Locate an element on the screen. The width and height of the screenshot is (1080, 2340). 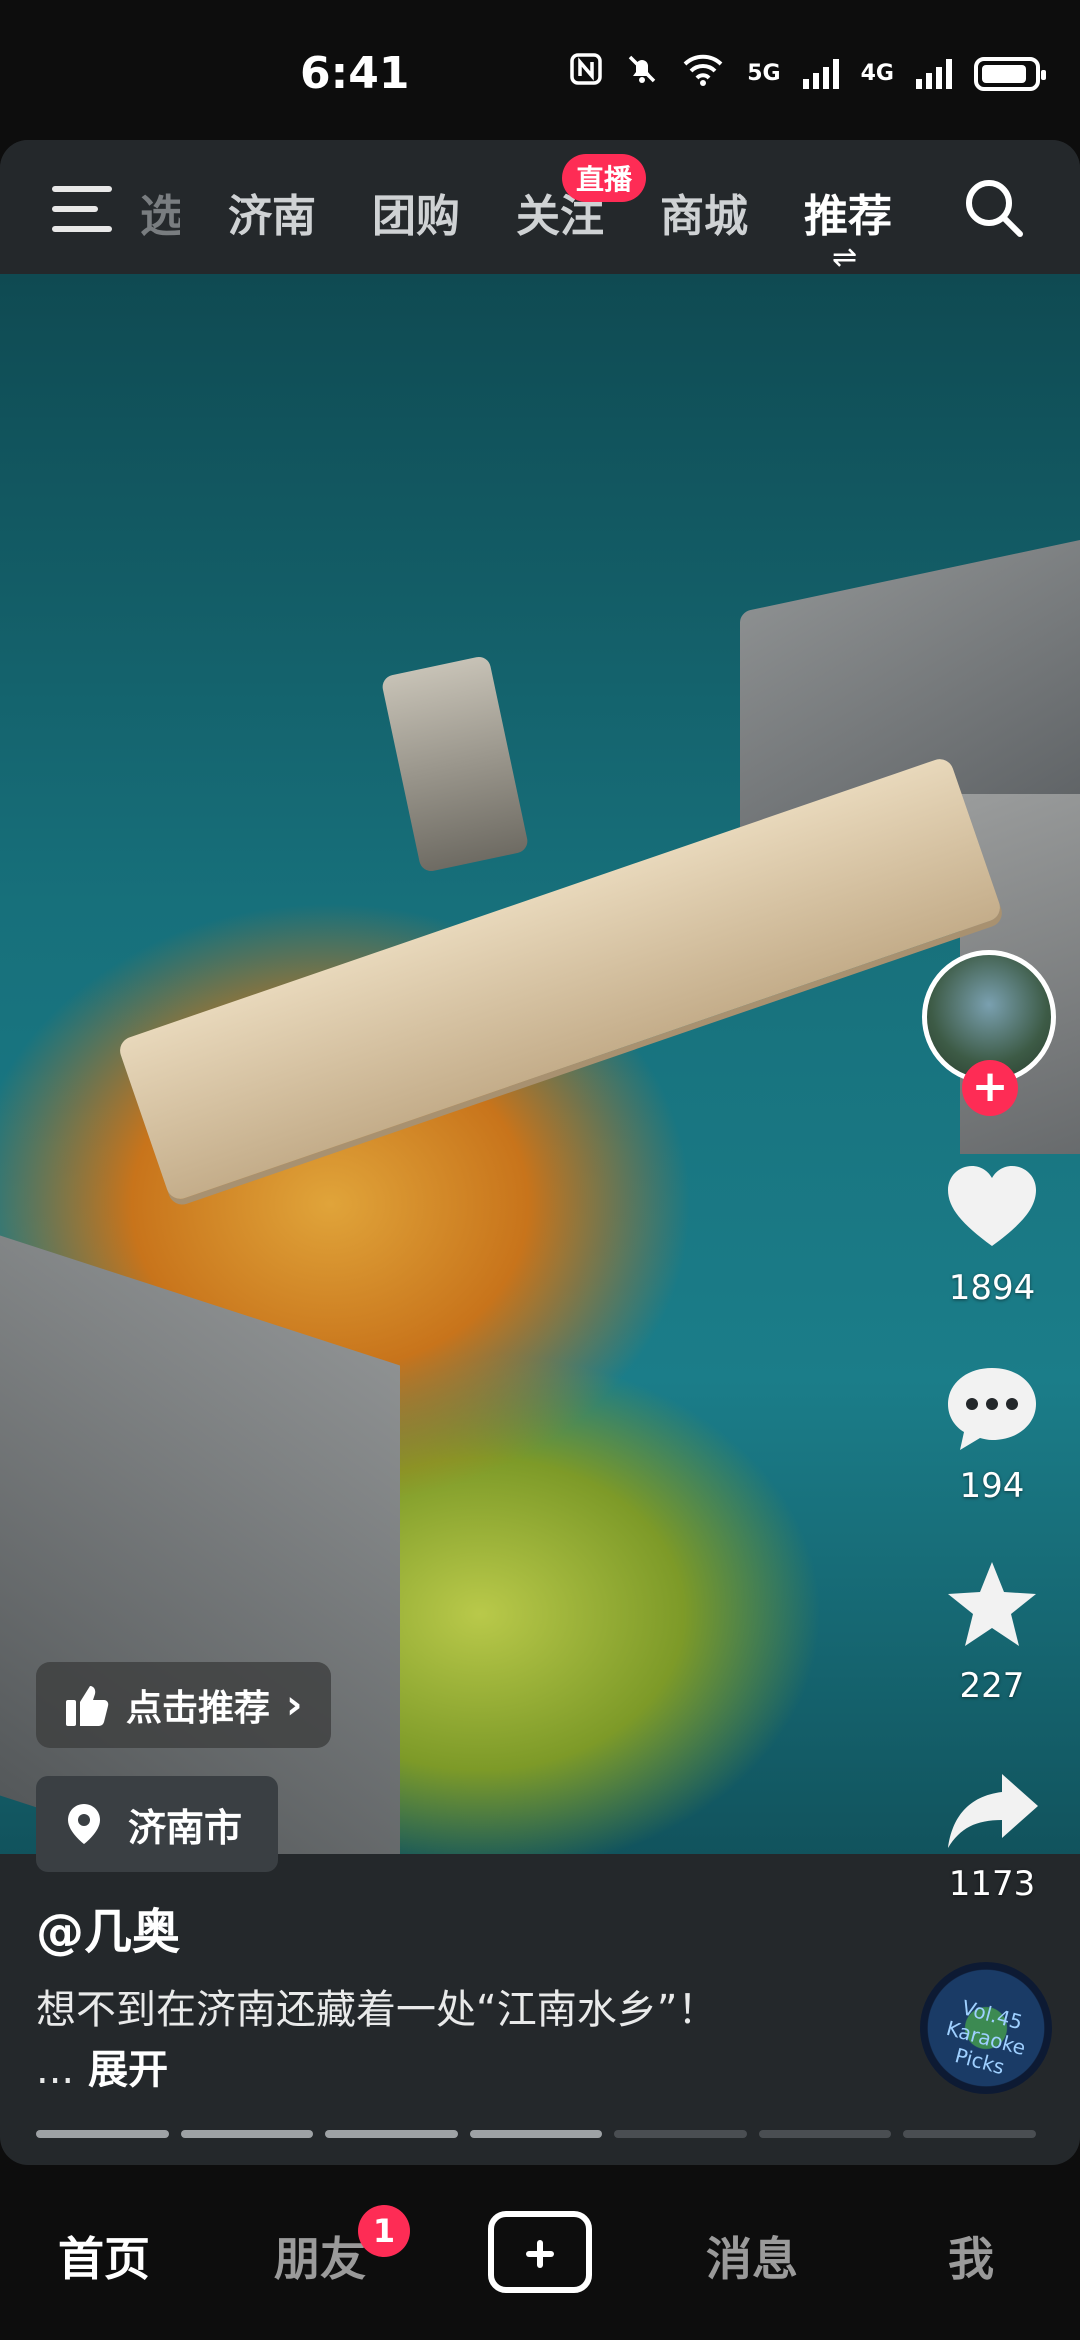
like-heart-icon is located at coordinates (992, 1208).